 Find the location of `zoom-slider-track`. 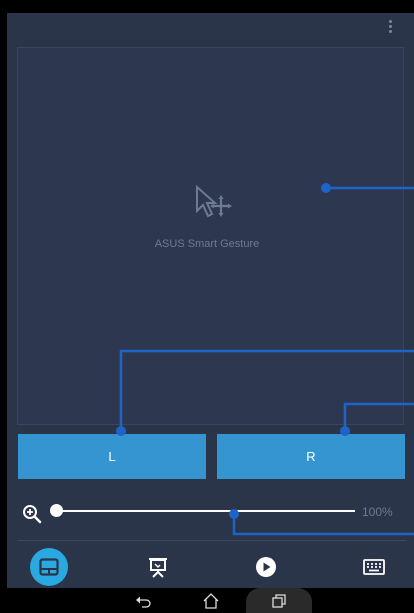

zoom-slider-track is located at coordinates (205, 511).